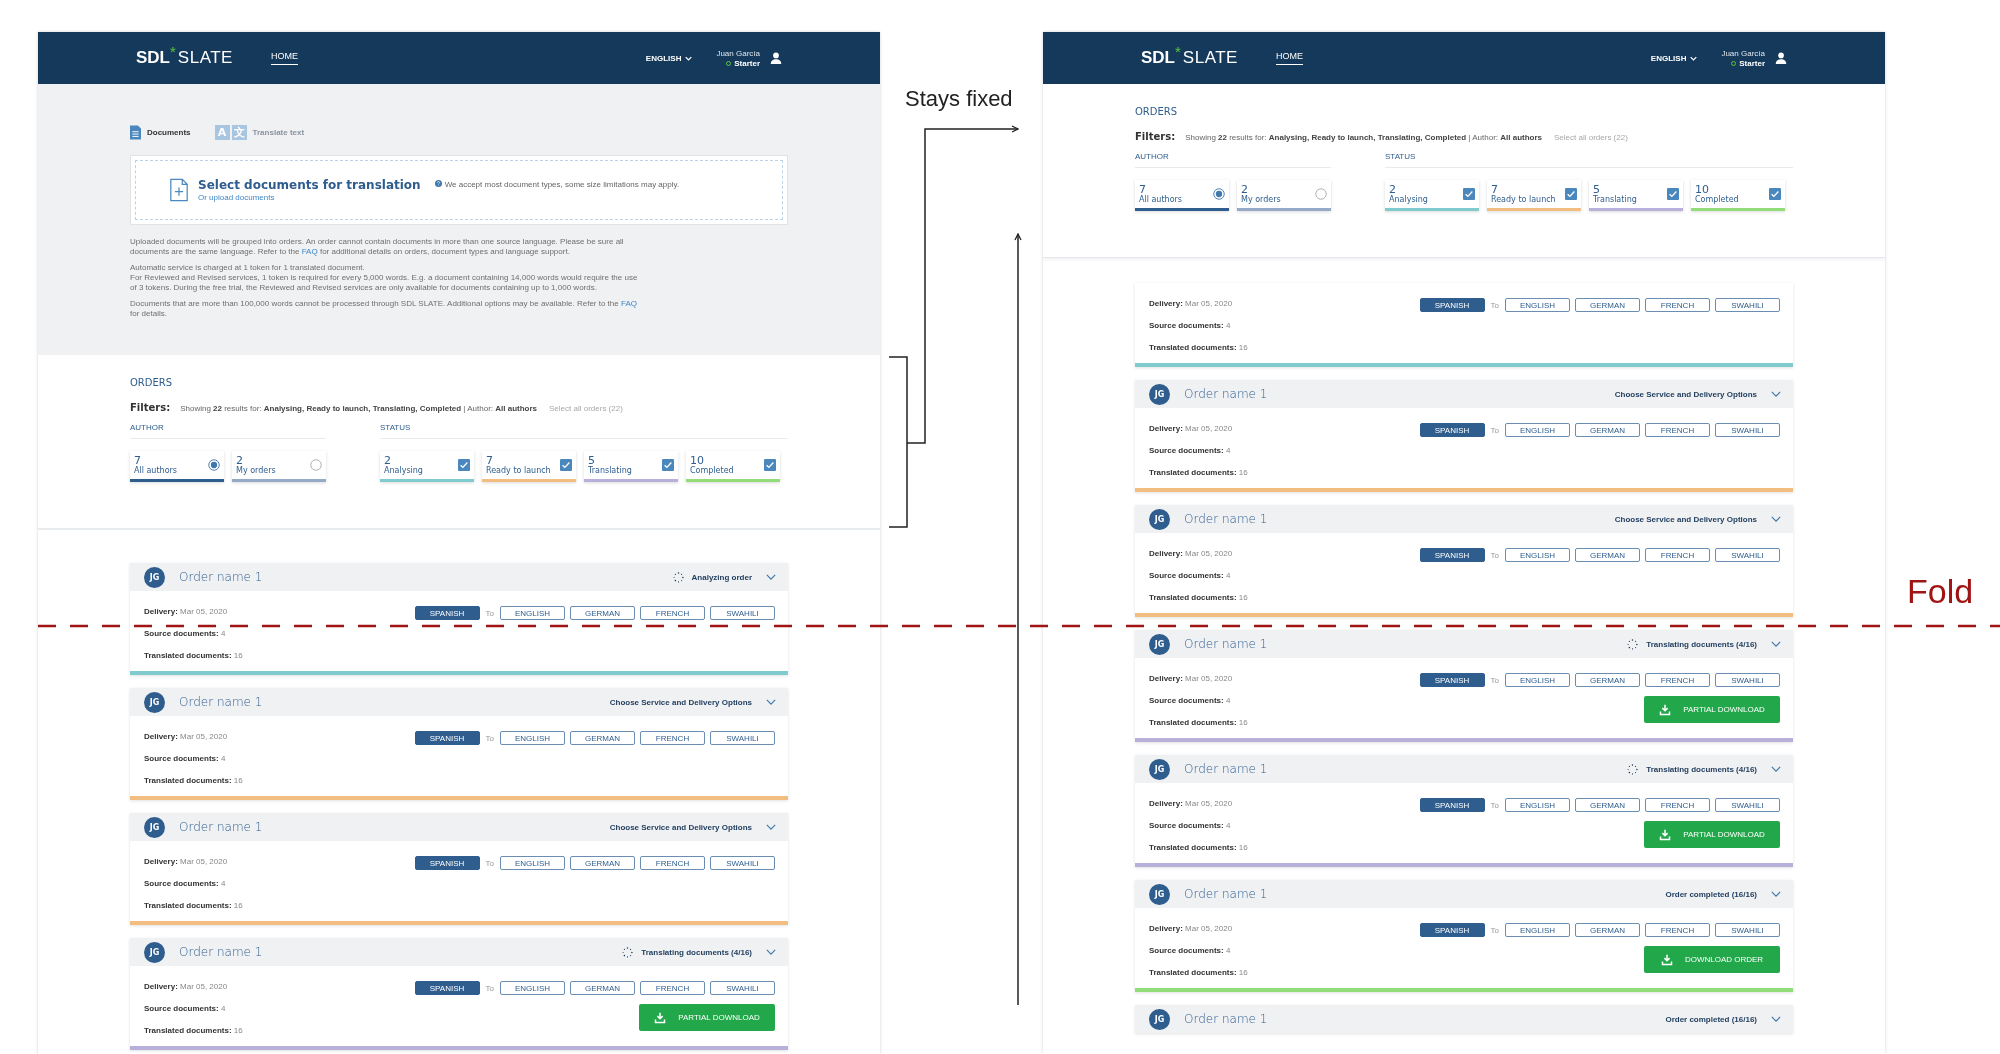 Image resolution: width=2000 pixels, height=1054 pixels. Describe the element at coordinates (680, 827) in the screenshot. I see `order-status: Choose Service and Delivery Options` at that location.